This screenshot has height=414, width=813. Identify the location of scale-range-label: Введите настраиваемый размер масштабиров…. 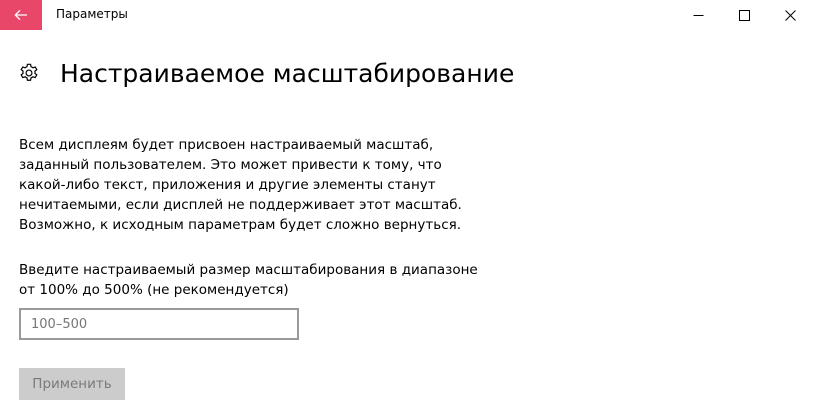
(254, 280).